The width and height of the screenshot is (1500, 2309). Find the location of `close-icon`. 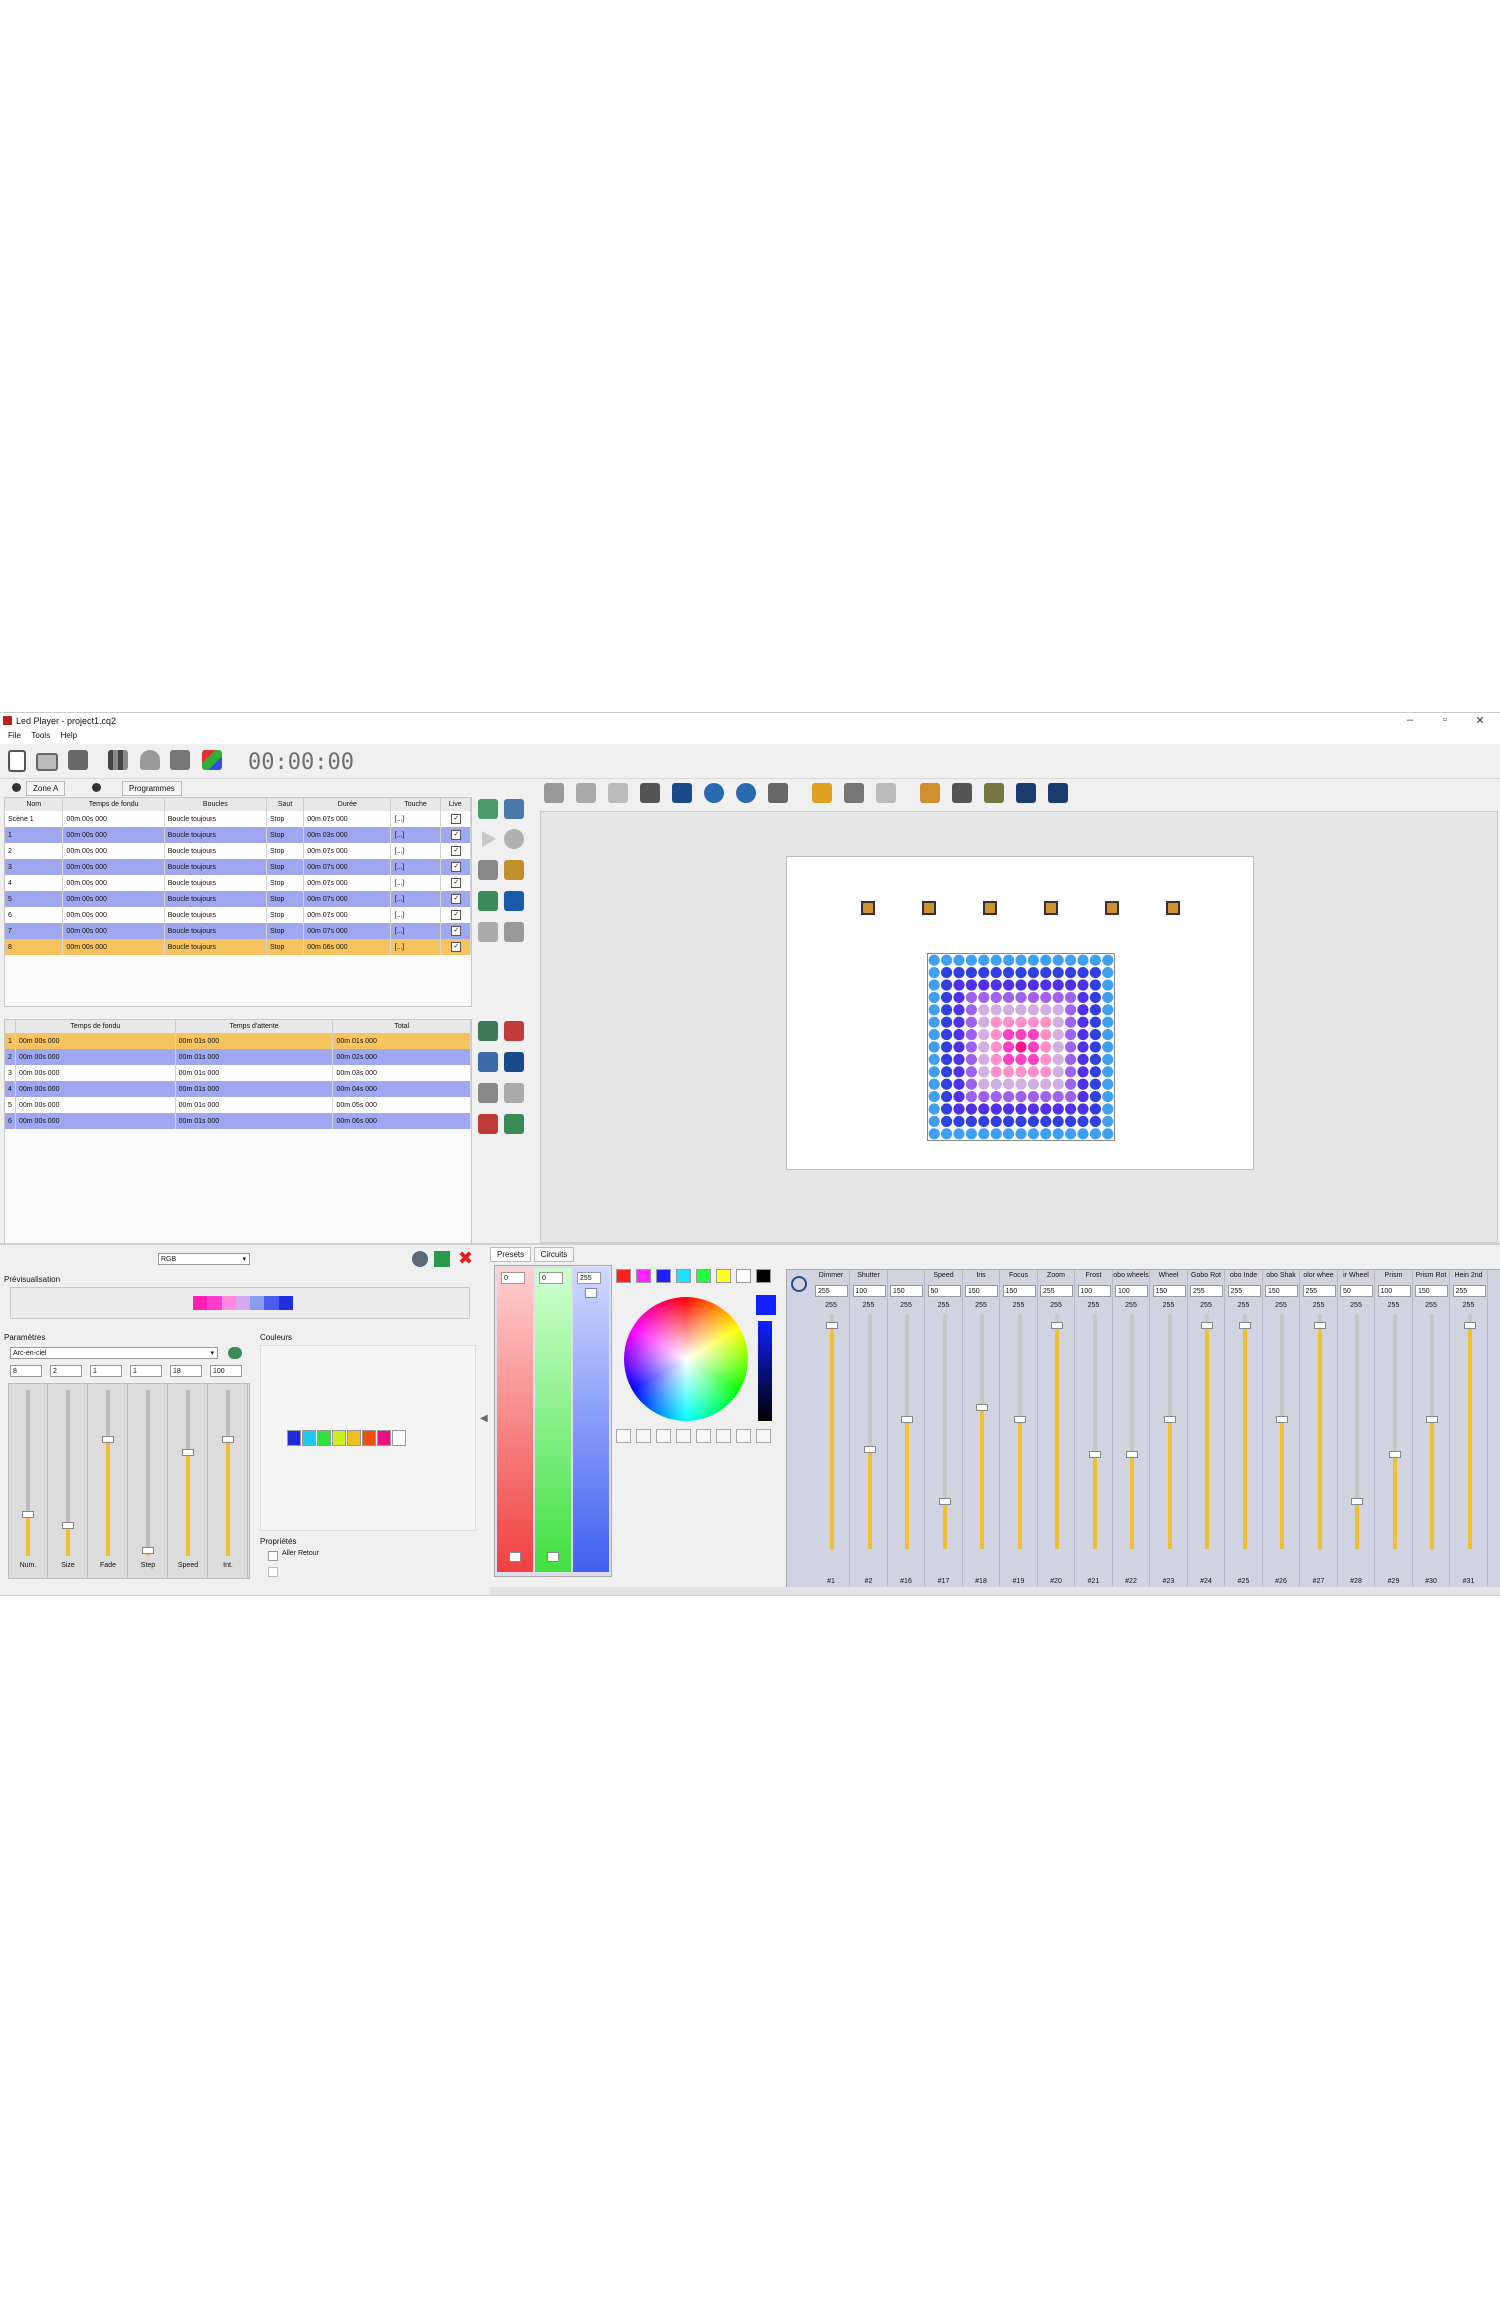

close-icon is located at coordinates (16, 787).